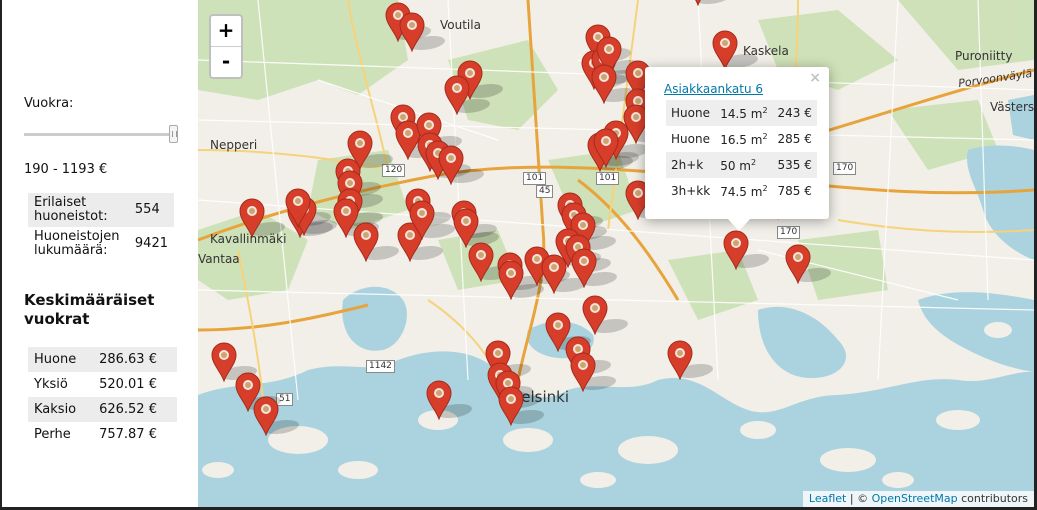  What do you see at coordinates (739, 225) in the screenshot?
I see `popup-tip` at bounding box center [739, 225].